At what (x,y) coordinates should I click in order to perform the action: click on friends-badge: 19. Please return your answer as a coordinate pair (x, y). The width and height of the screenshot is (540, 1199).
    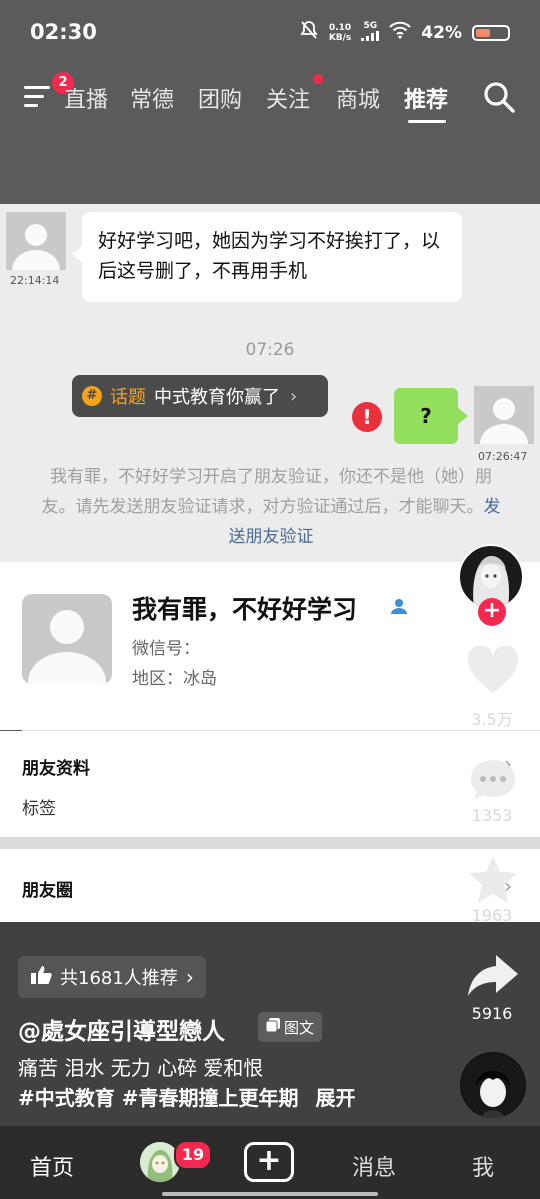
    Looking at the image, I should click on (193, 1155).